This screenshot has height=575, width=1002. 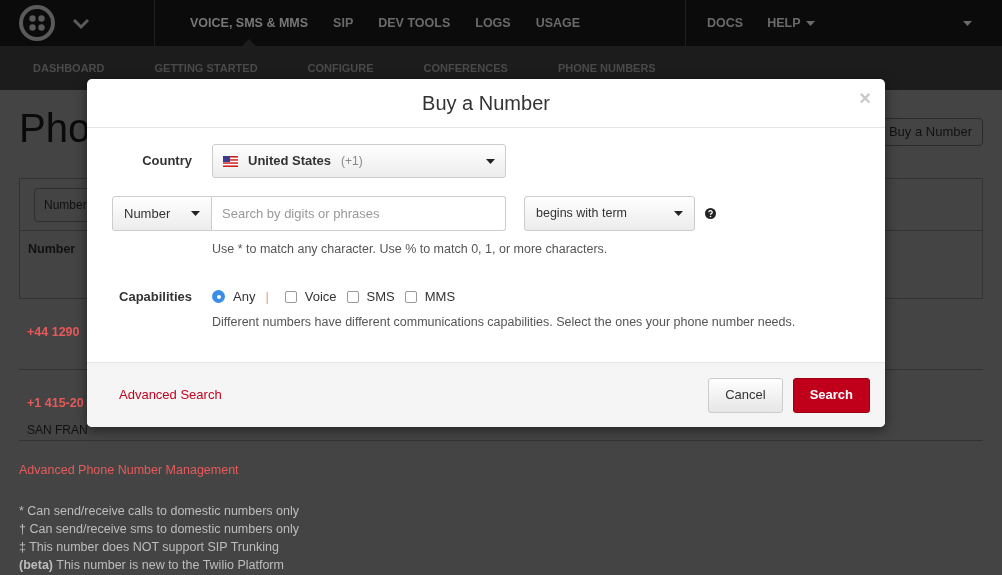 What do you see at coordinates (609, 213) in the screenshot?
I see `match-dropdown: begins with term` at bounding box center [609, 213].